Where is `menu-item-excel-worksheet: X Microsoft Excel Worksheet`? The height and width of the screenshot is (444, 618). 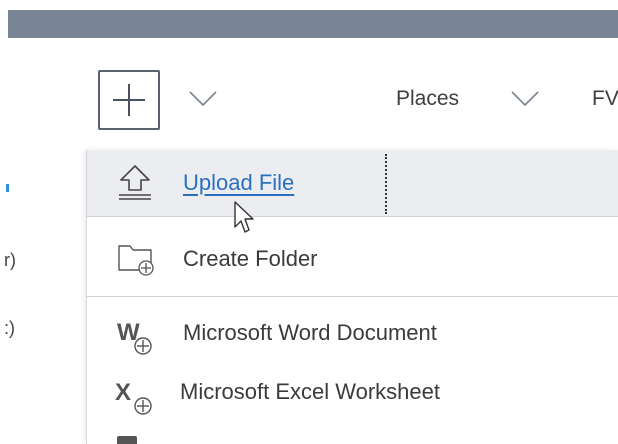 menu-item-excel-worksheet: X Microsoft Excel Worksheet is located at coordinates (352, 399).